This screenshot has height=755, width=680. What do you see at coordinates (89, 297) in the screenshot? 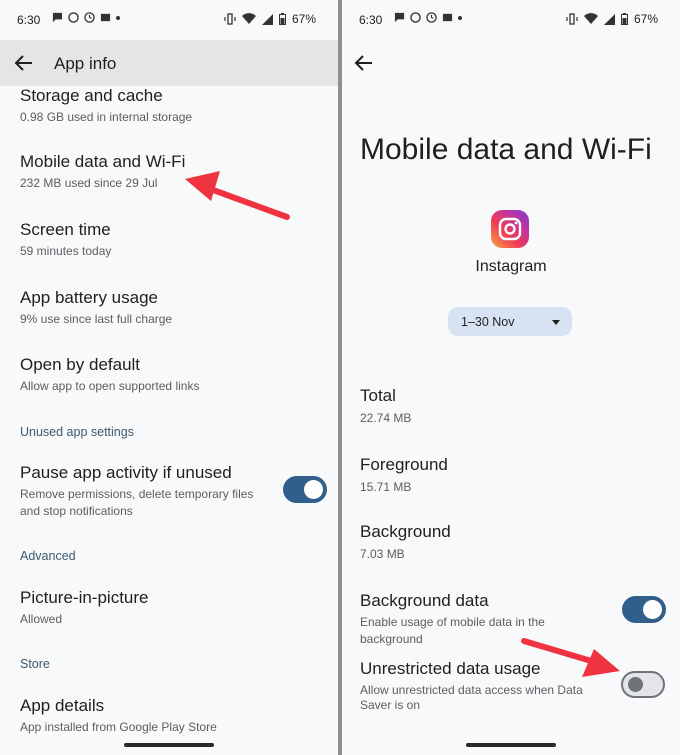
I see `item-title: App battery usage` at bounding box center [89, 297].